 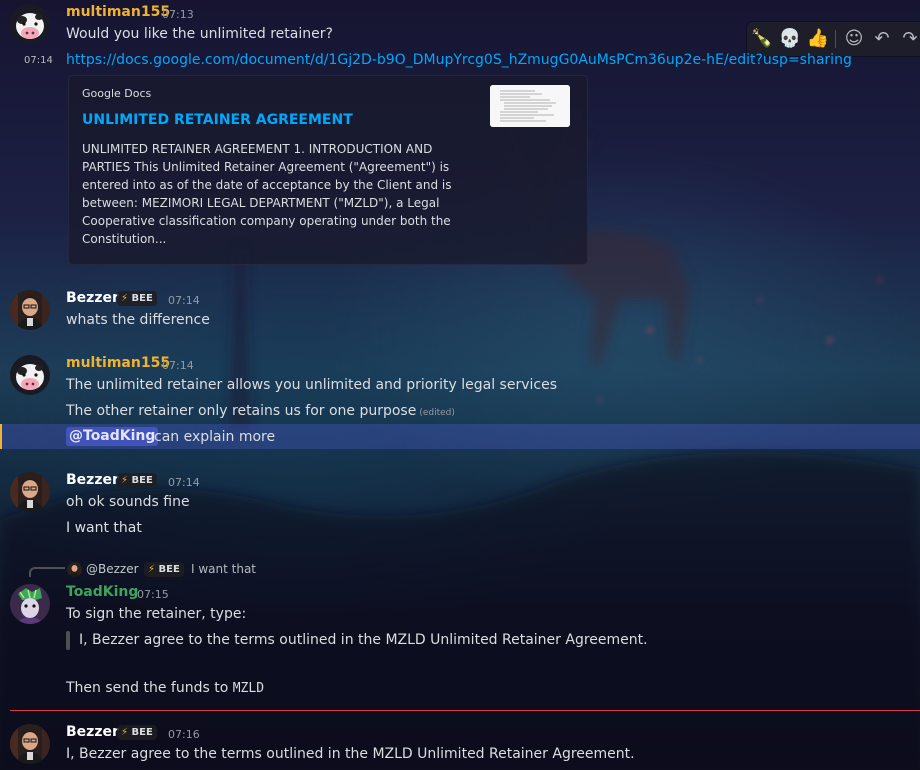 What do you see at coordinates (178, 14) in the screenshot?
I see `message-timestamp: 07:13` at bounding box center [178, 14].